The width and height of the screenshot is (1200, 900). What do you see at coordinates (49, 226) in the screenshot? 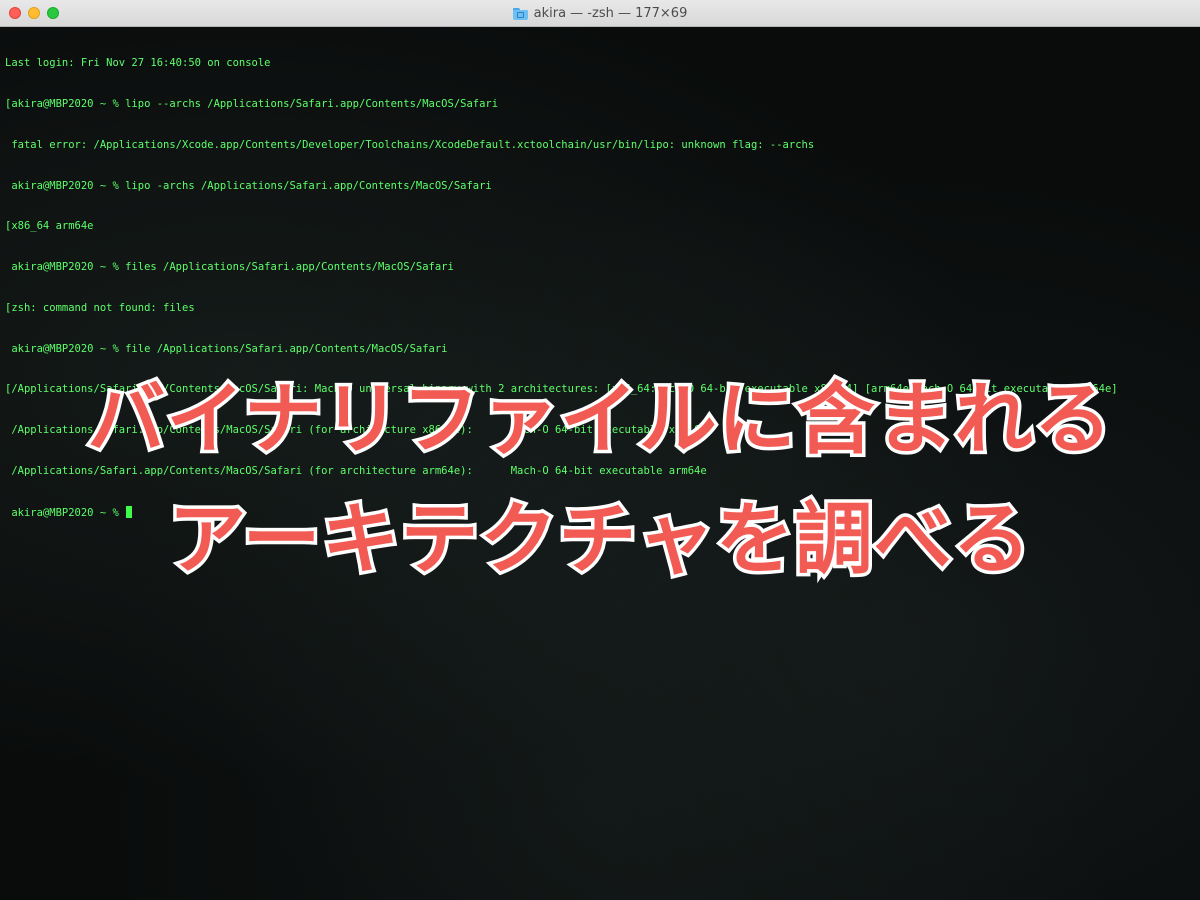
I see `terminal-line: [x86_64 arm64e` at bounding box center [49, 226].